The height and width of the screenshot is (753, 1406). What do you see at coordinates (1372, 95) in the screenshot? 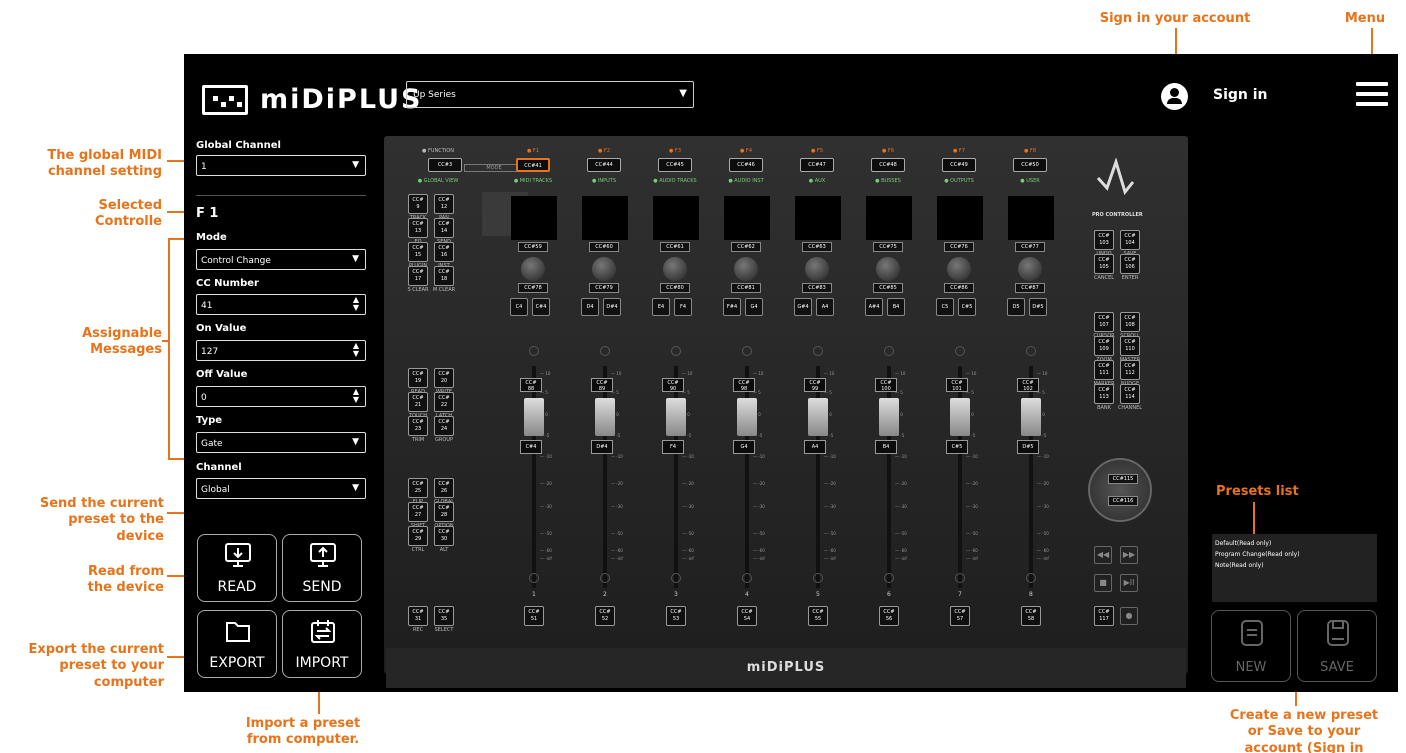
I see `menu-icon` at bounding box center [1372, 95].